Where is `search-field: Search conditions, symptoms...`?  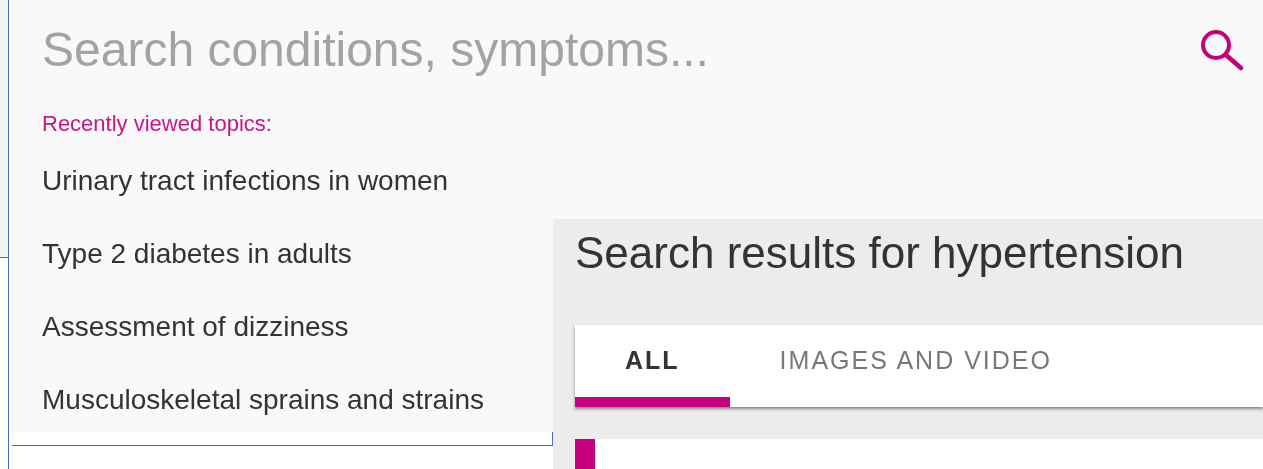 search-field: Search conditions, symptoms... is located at coordinates (620, 49).